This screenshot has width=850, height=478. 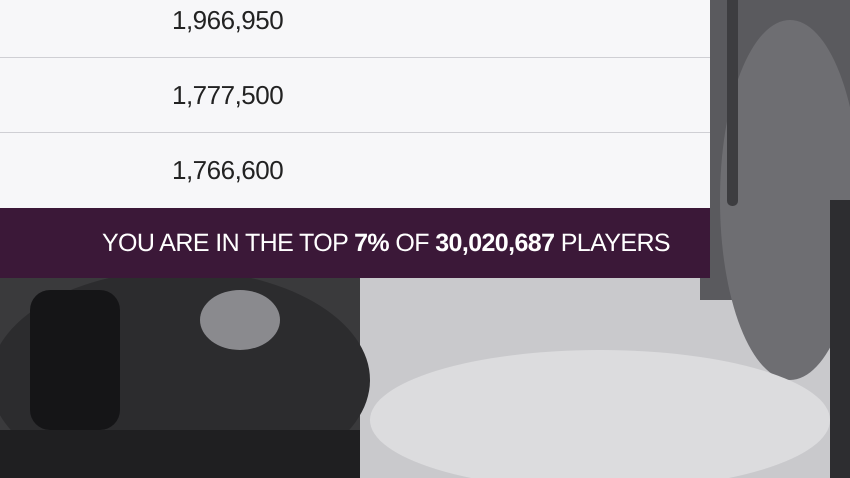 I want to click on score-text: 1,766,600, so click(x=228, y=170).